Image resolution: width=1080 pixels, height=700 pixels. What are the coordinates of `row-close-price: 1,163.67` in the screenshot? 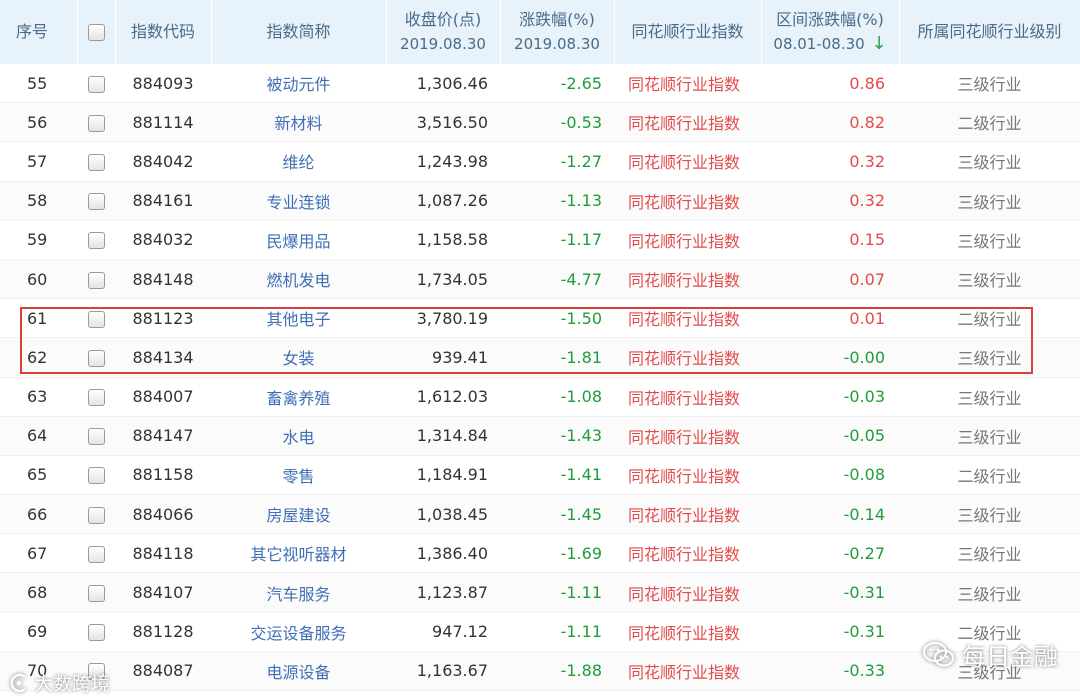 It's located at (443, 671).